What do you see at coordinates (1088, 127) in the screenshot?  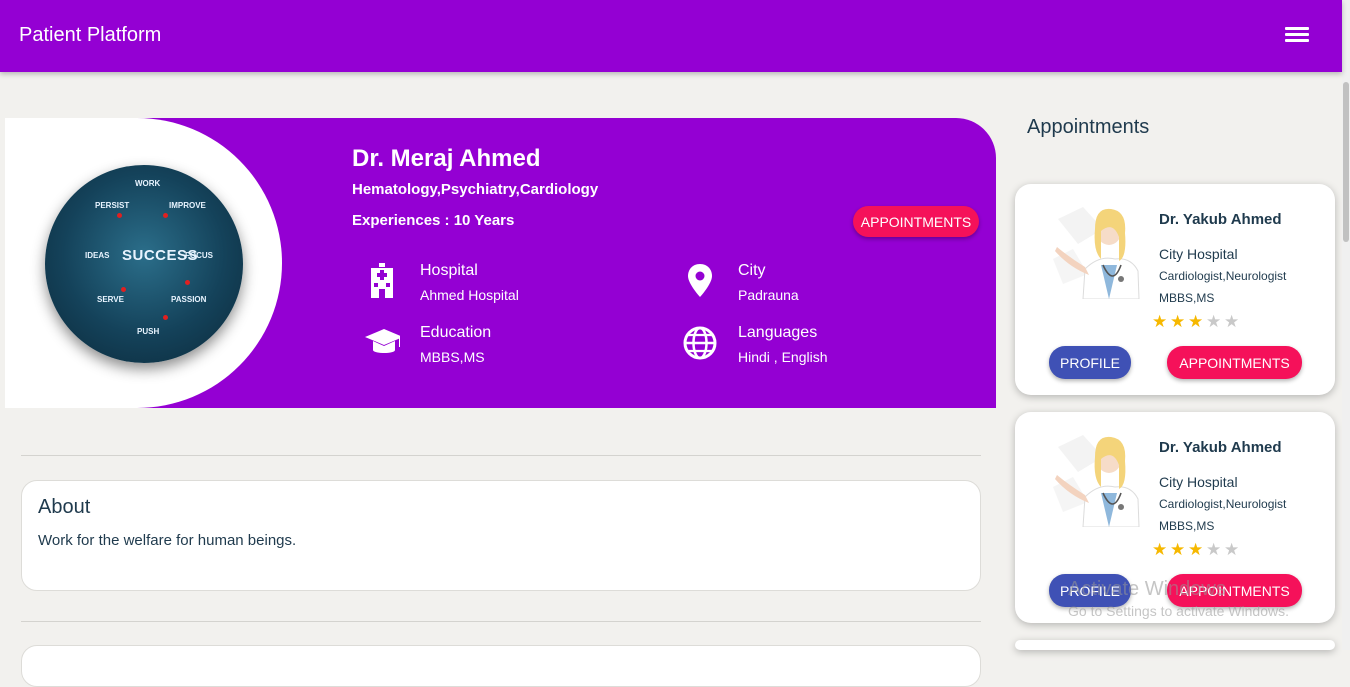 I see `appointments-title: Appointments` at bounding box center [1088, 127].